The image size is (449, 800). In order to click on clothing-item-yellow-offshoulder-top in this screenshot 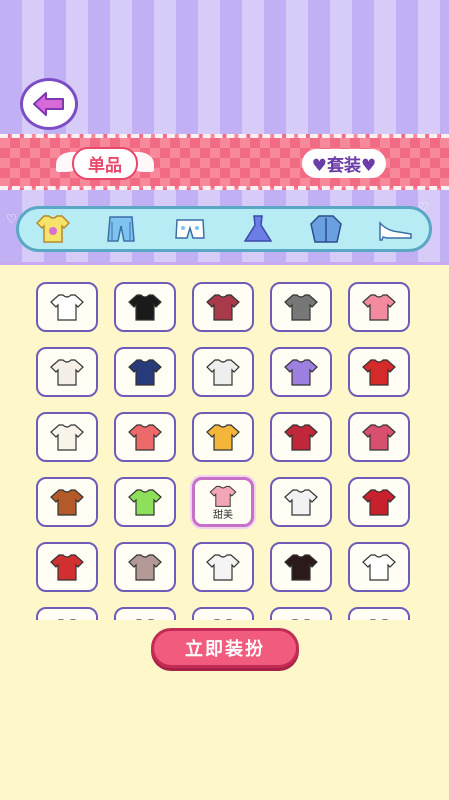, I will do `click(223, 437)`.